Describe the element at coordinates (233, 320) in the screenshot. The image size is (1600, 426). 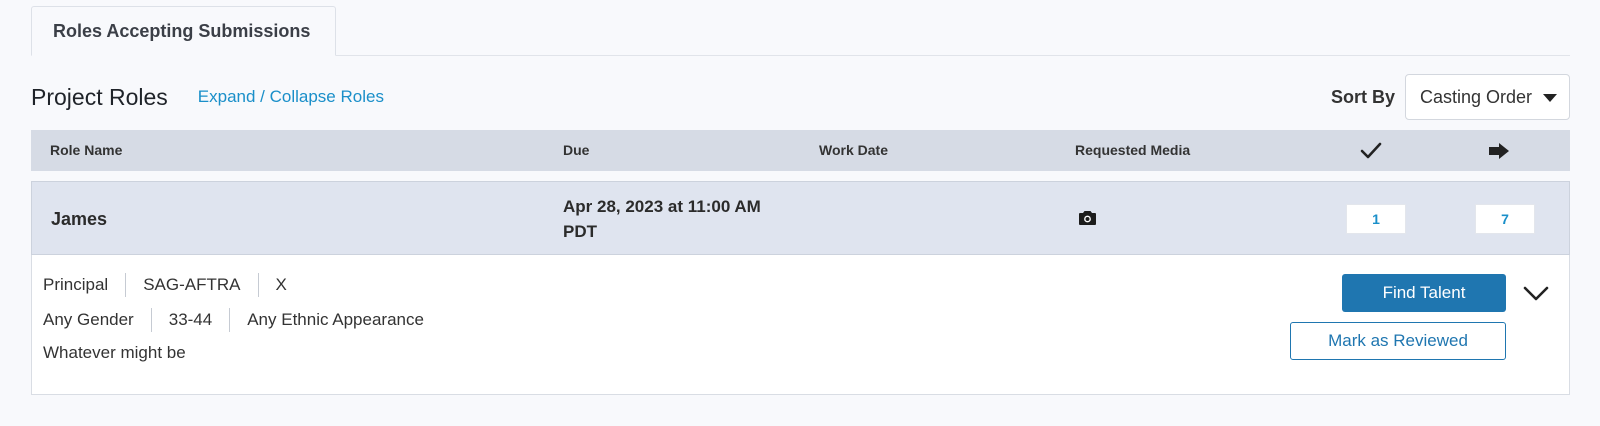
I see `role-attributes-line-2: Any Gender 33-44 Any Ethnic Appearance` at that location.